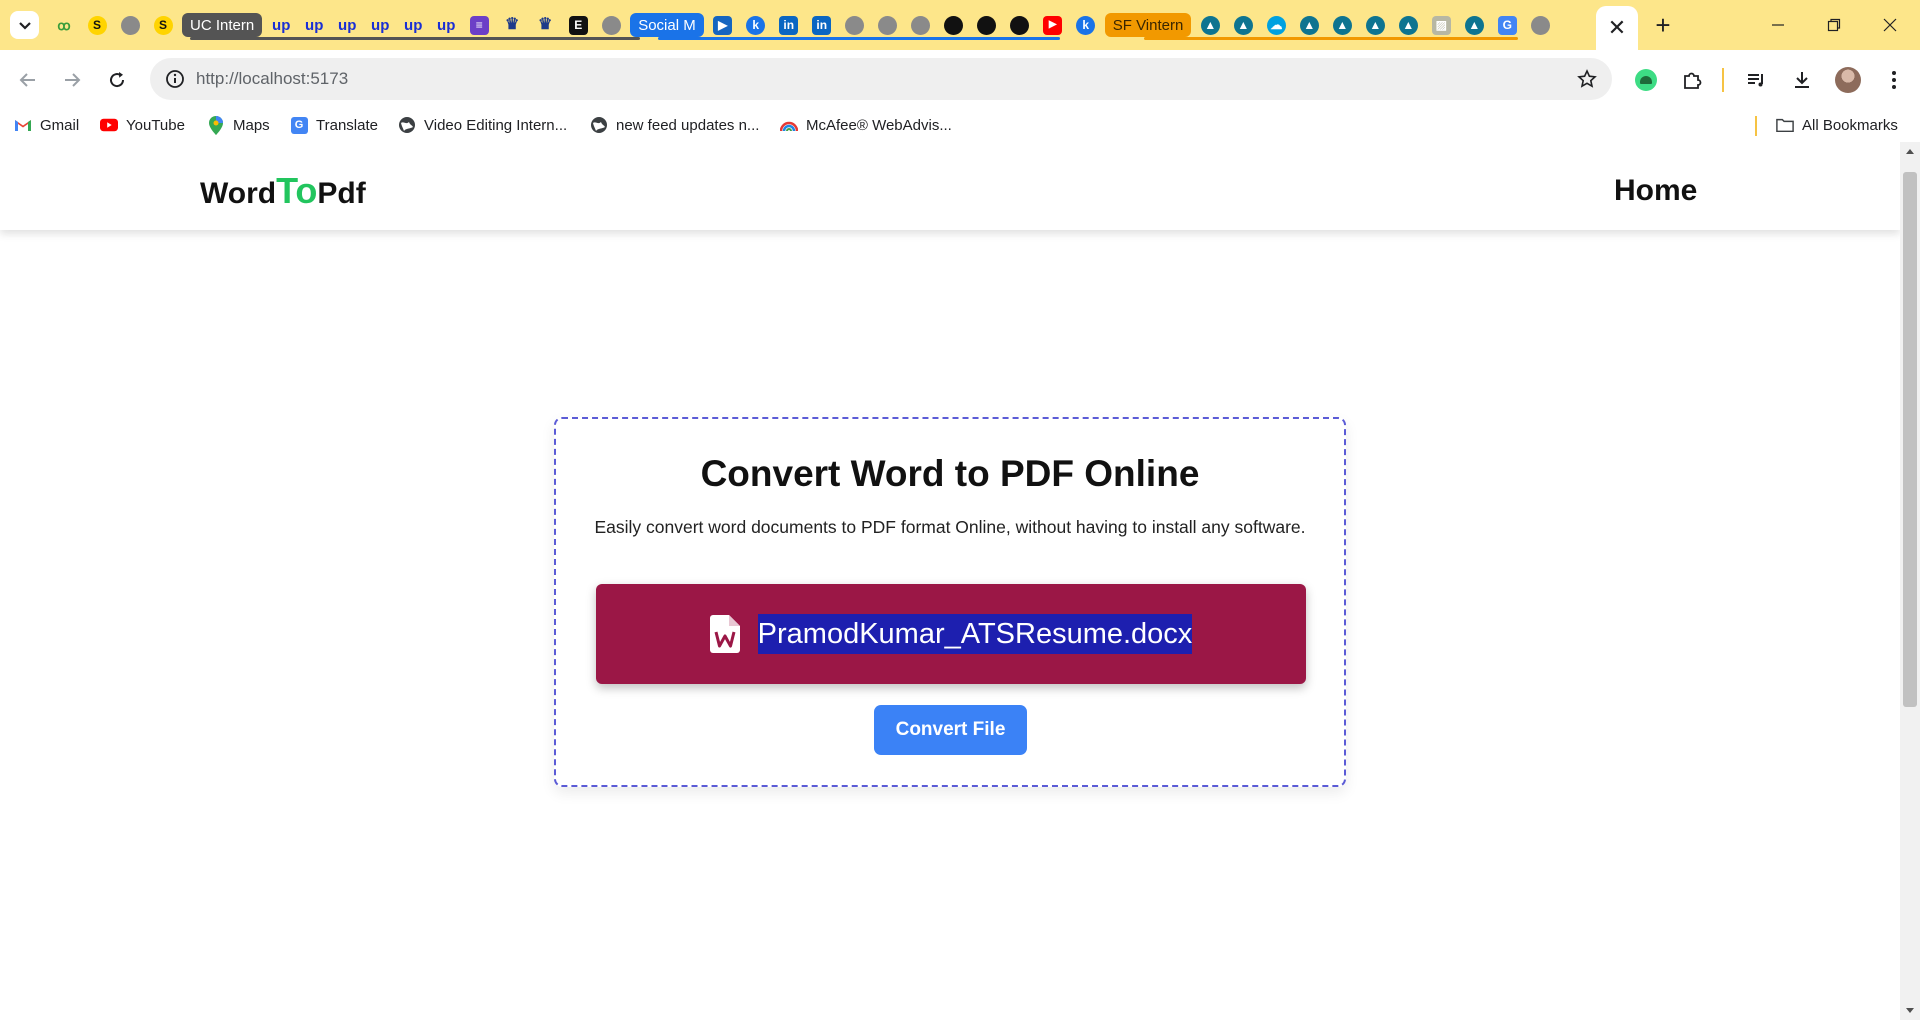 The width and height of the screenshot is (1920, 1020). I want to click on convert-file-button: Convert File, so click(950, 730).